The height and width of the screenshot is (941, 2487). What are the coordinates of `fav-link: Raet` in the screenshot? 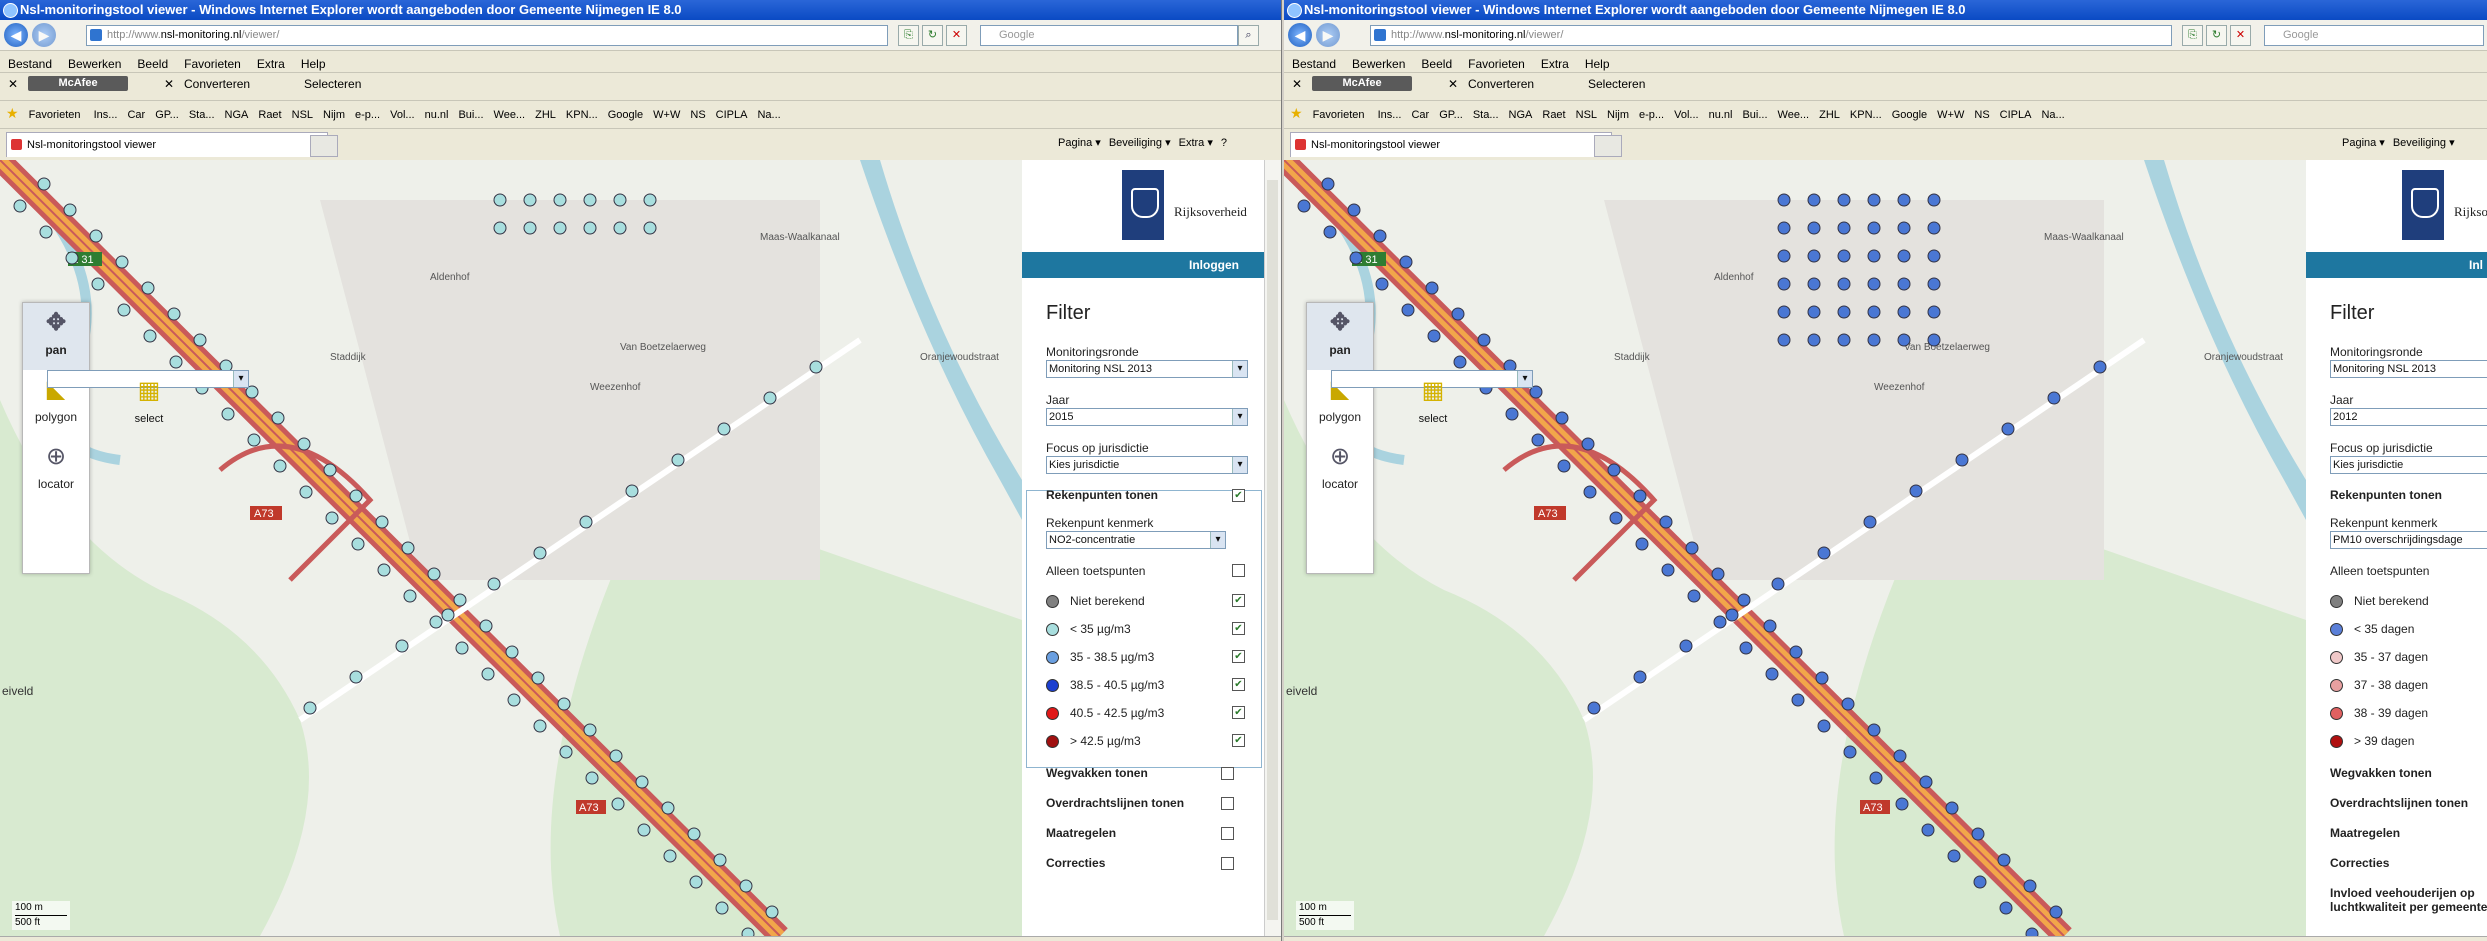 It's located at (269, 115).